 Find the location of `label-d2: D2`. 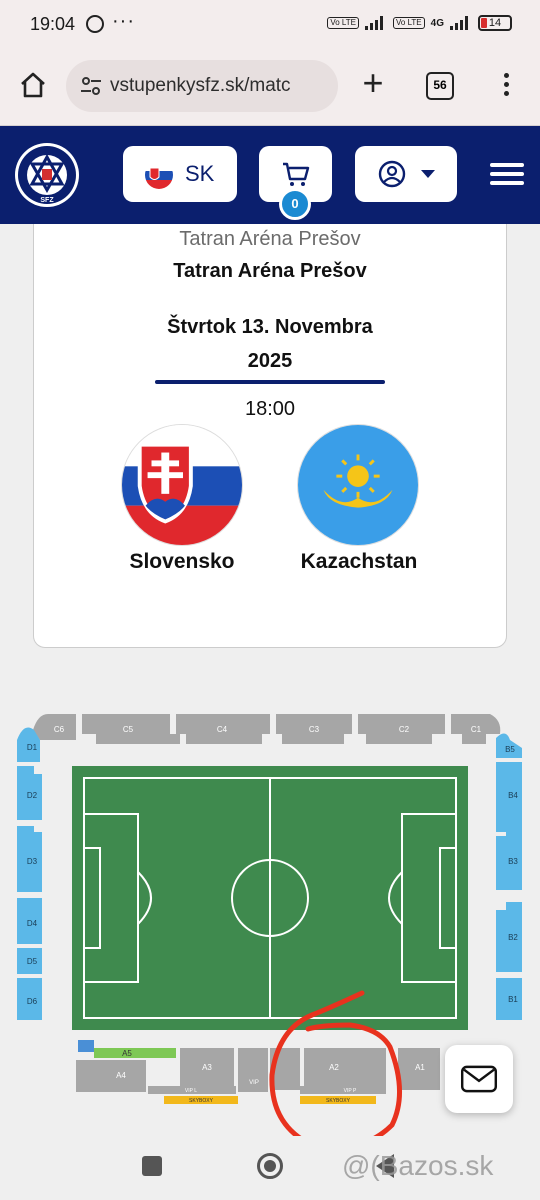

label-d2: D2 is located at coordinates (32, 795).